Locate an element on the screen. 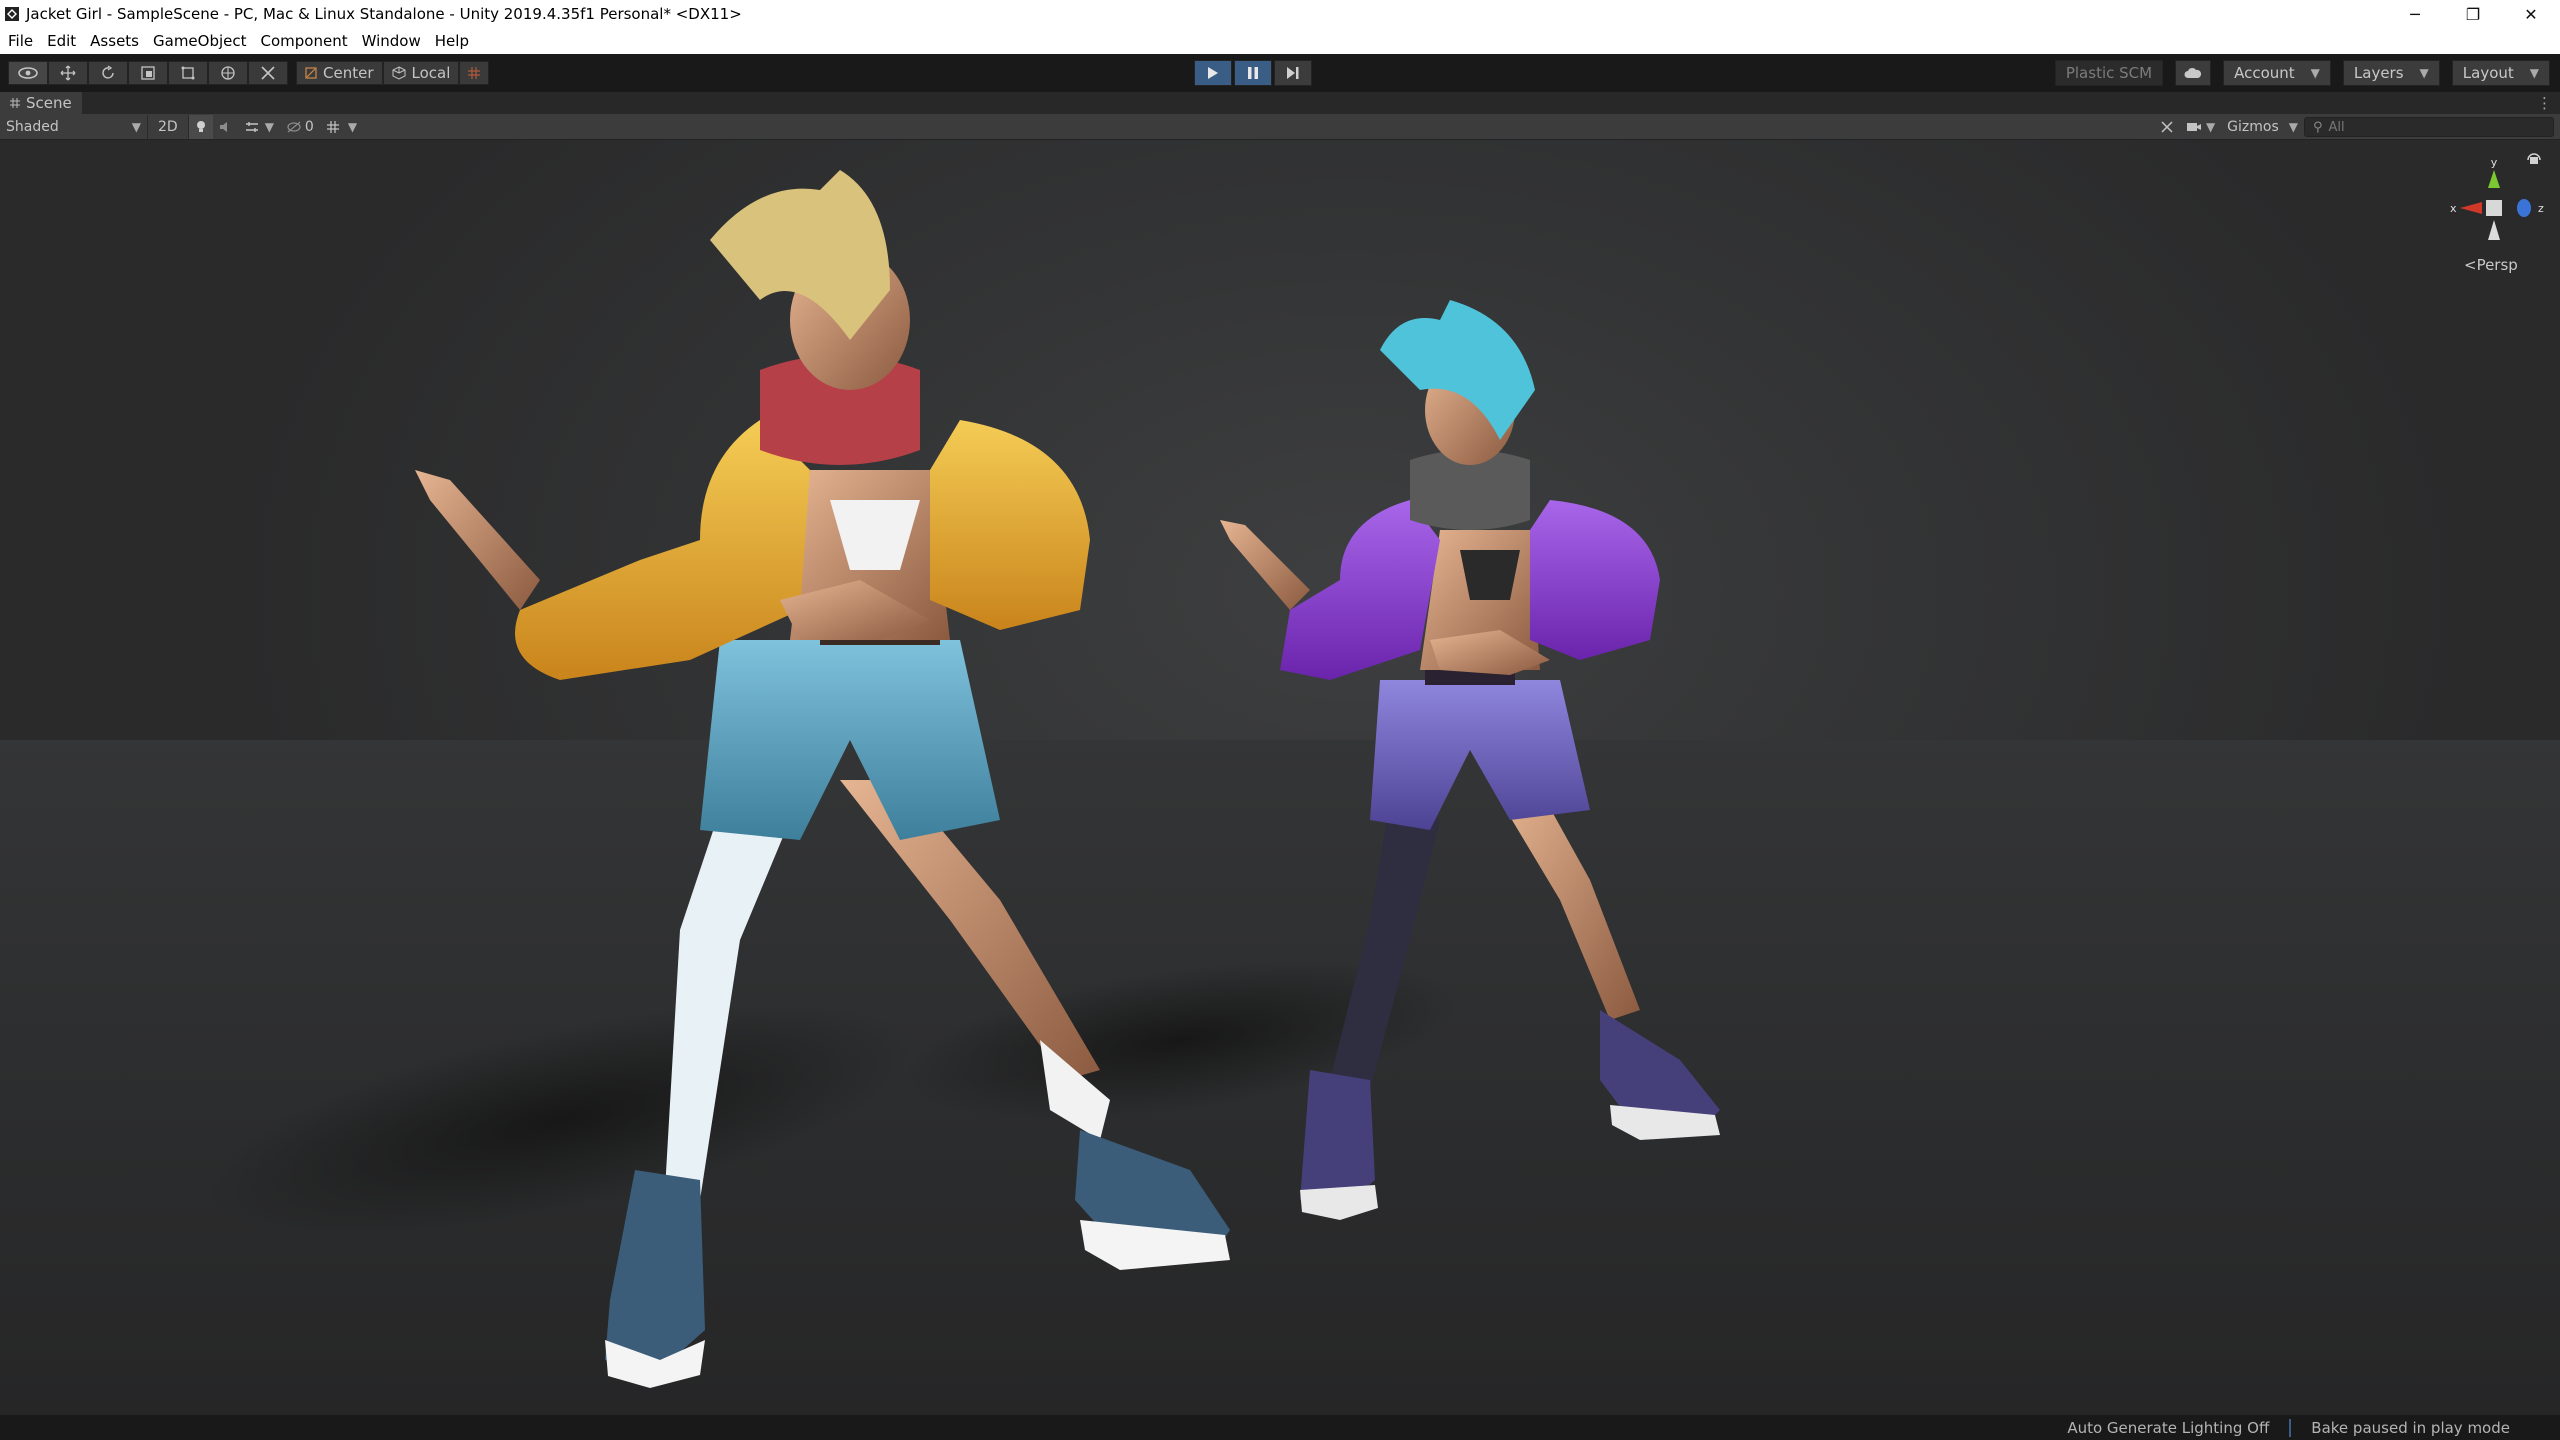  tab-scene: Scene is located at coordinates (41, 103).